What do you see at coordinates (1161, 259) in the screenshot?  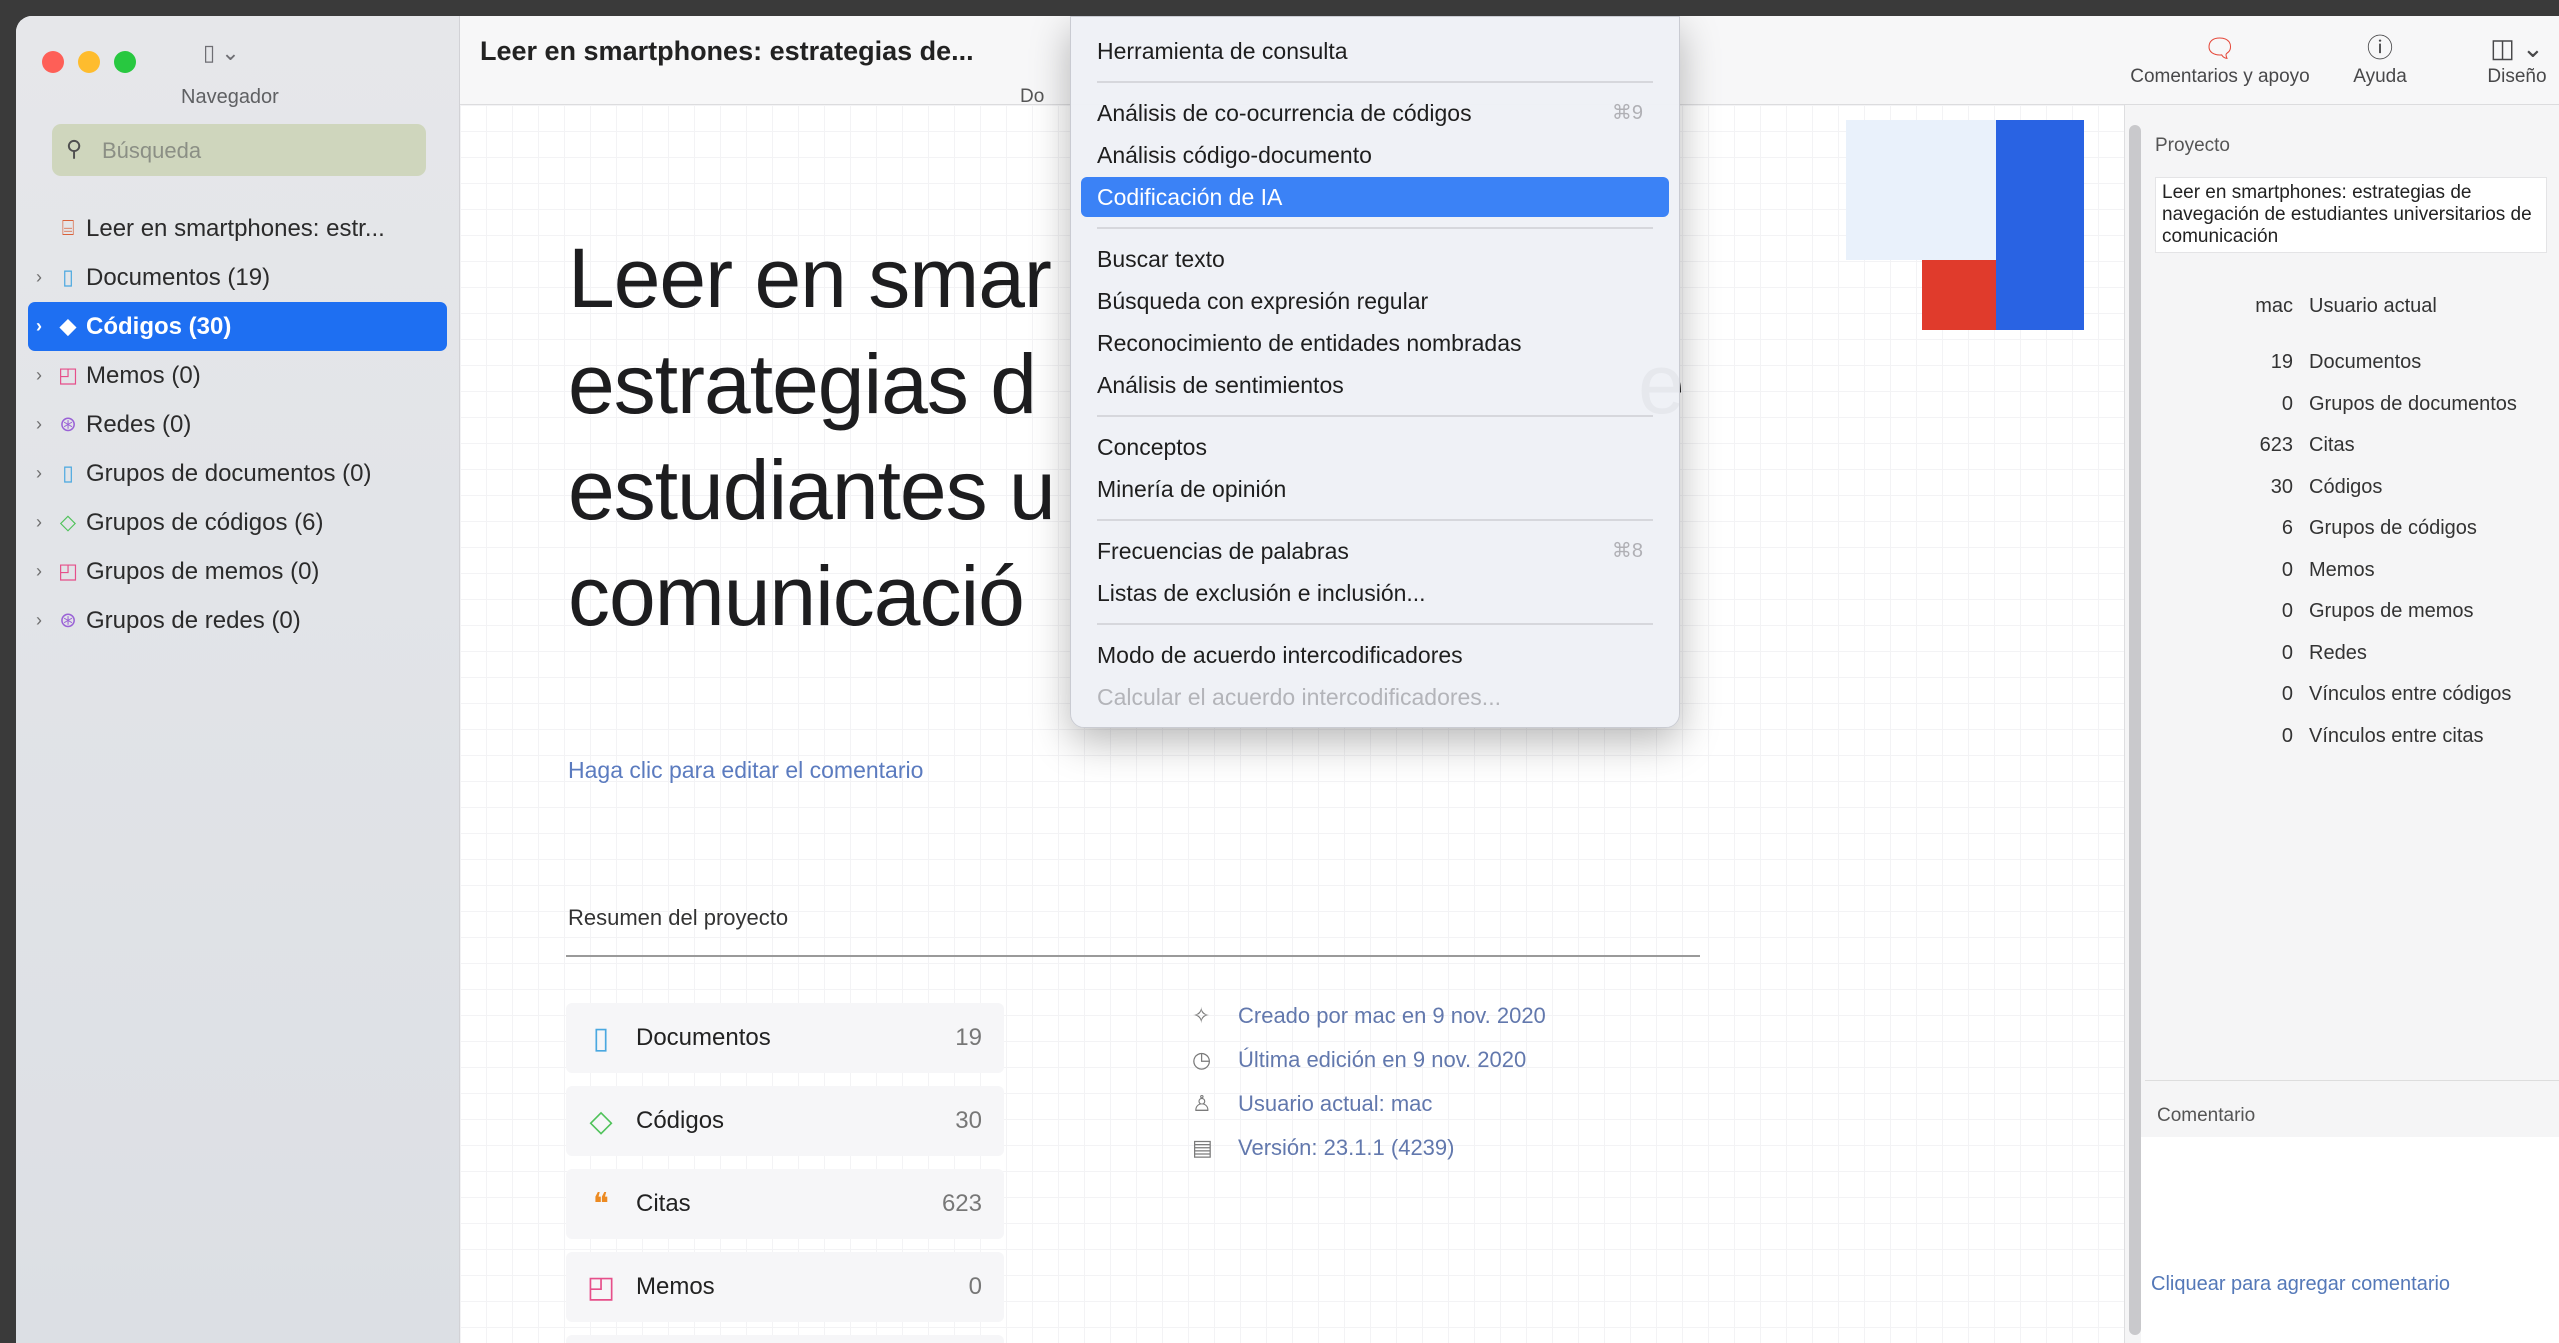 I see `menu-item-label: Buscar texto` at bounding box center [1161, 259].